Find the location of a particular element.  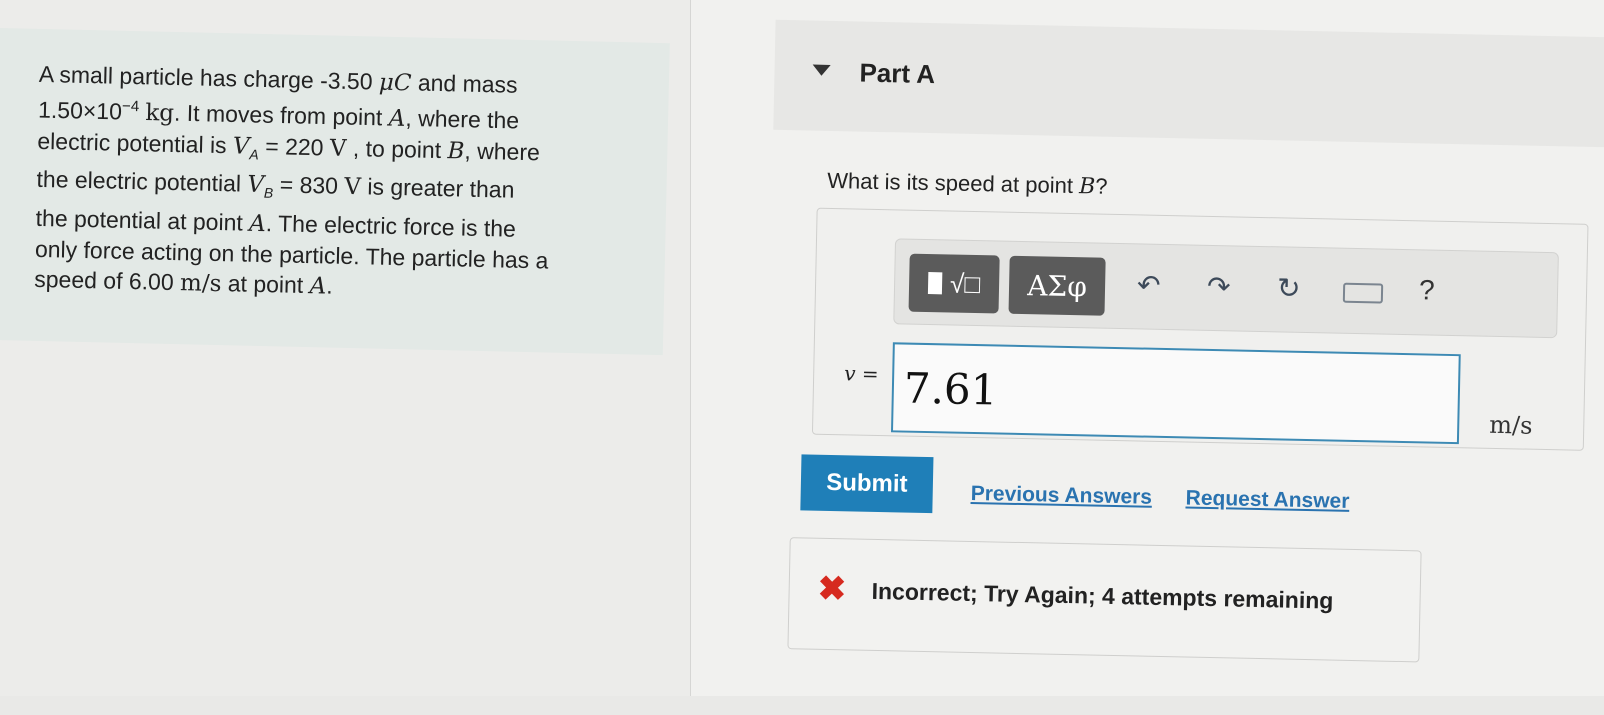

va-symbol: V is located at coordinates (241, 146).